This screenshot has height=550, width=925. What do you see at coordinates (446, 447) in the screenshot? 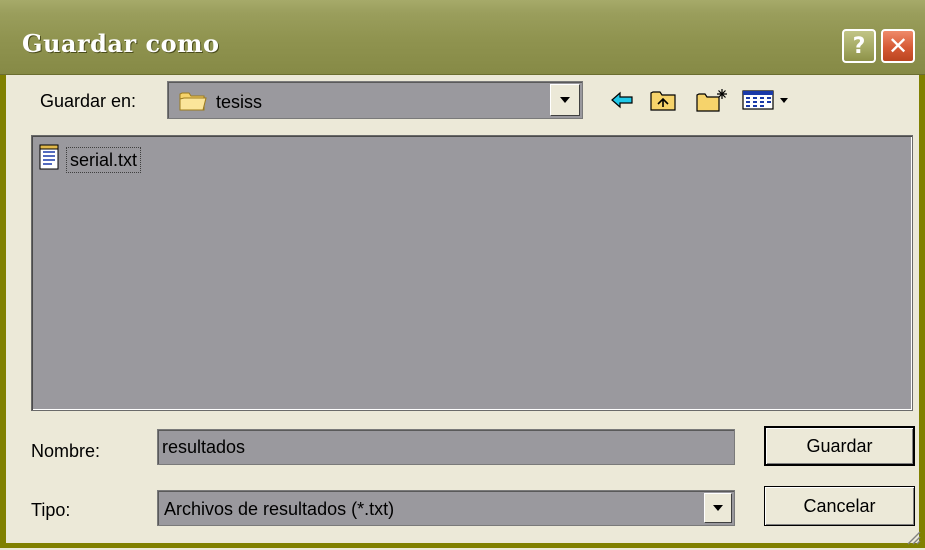
I see `file-name-input` at bounding box center [446, 447].